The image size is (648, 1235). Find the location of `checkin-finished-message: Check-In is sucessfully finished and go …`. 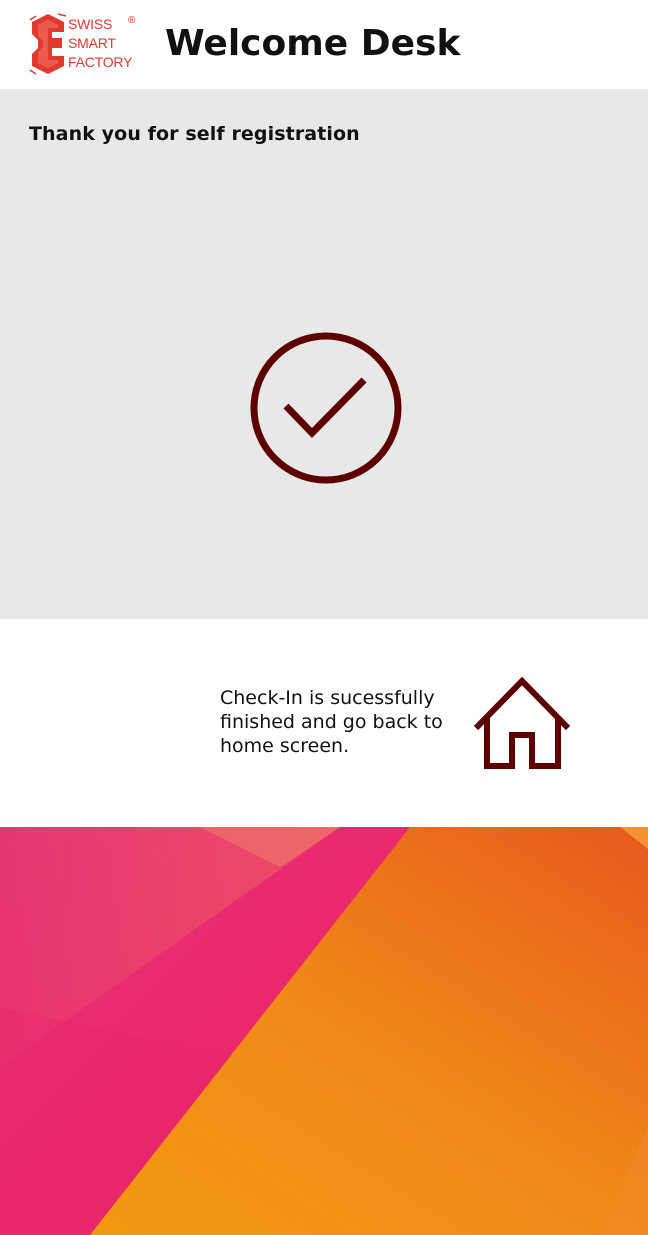

checkin-finished-message: Check-In is sucessfully finished and go … is located at coordinates (331, 722).